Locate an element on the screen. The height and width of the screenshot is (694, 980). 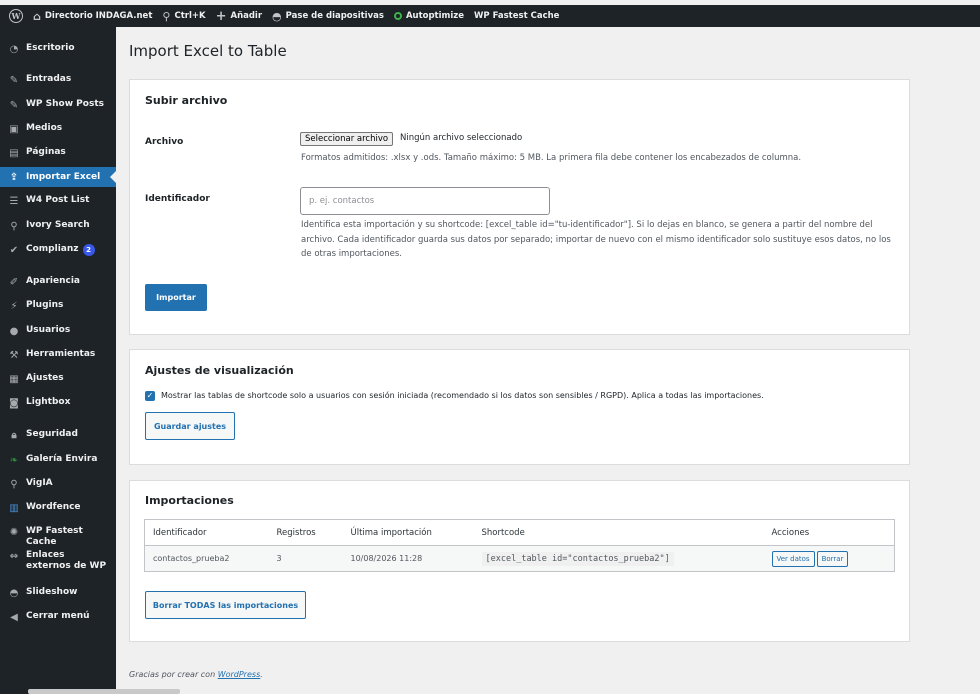
sidebar-item-plugins: ⚡ Plugins is located at coordinates (58, 306).